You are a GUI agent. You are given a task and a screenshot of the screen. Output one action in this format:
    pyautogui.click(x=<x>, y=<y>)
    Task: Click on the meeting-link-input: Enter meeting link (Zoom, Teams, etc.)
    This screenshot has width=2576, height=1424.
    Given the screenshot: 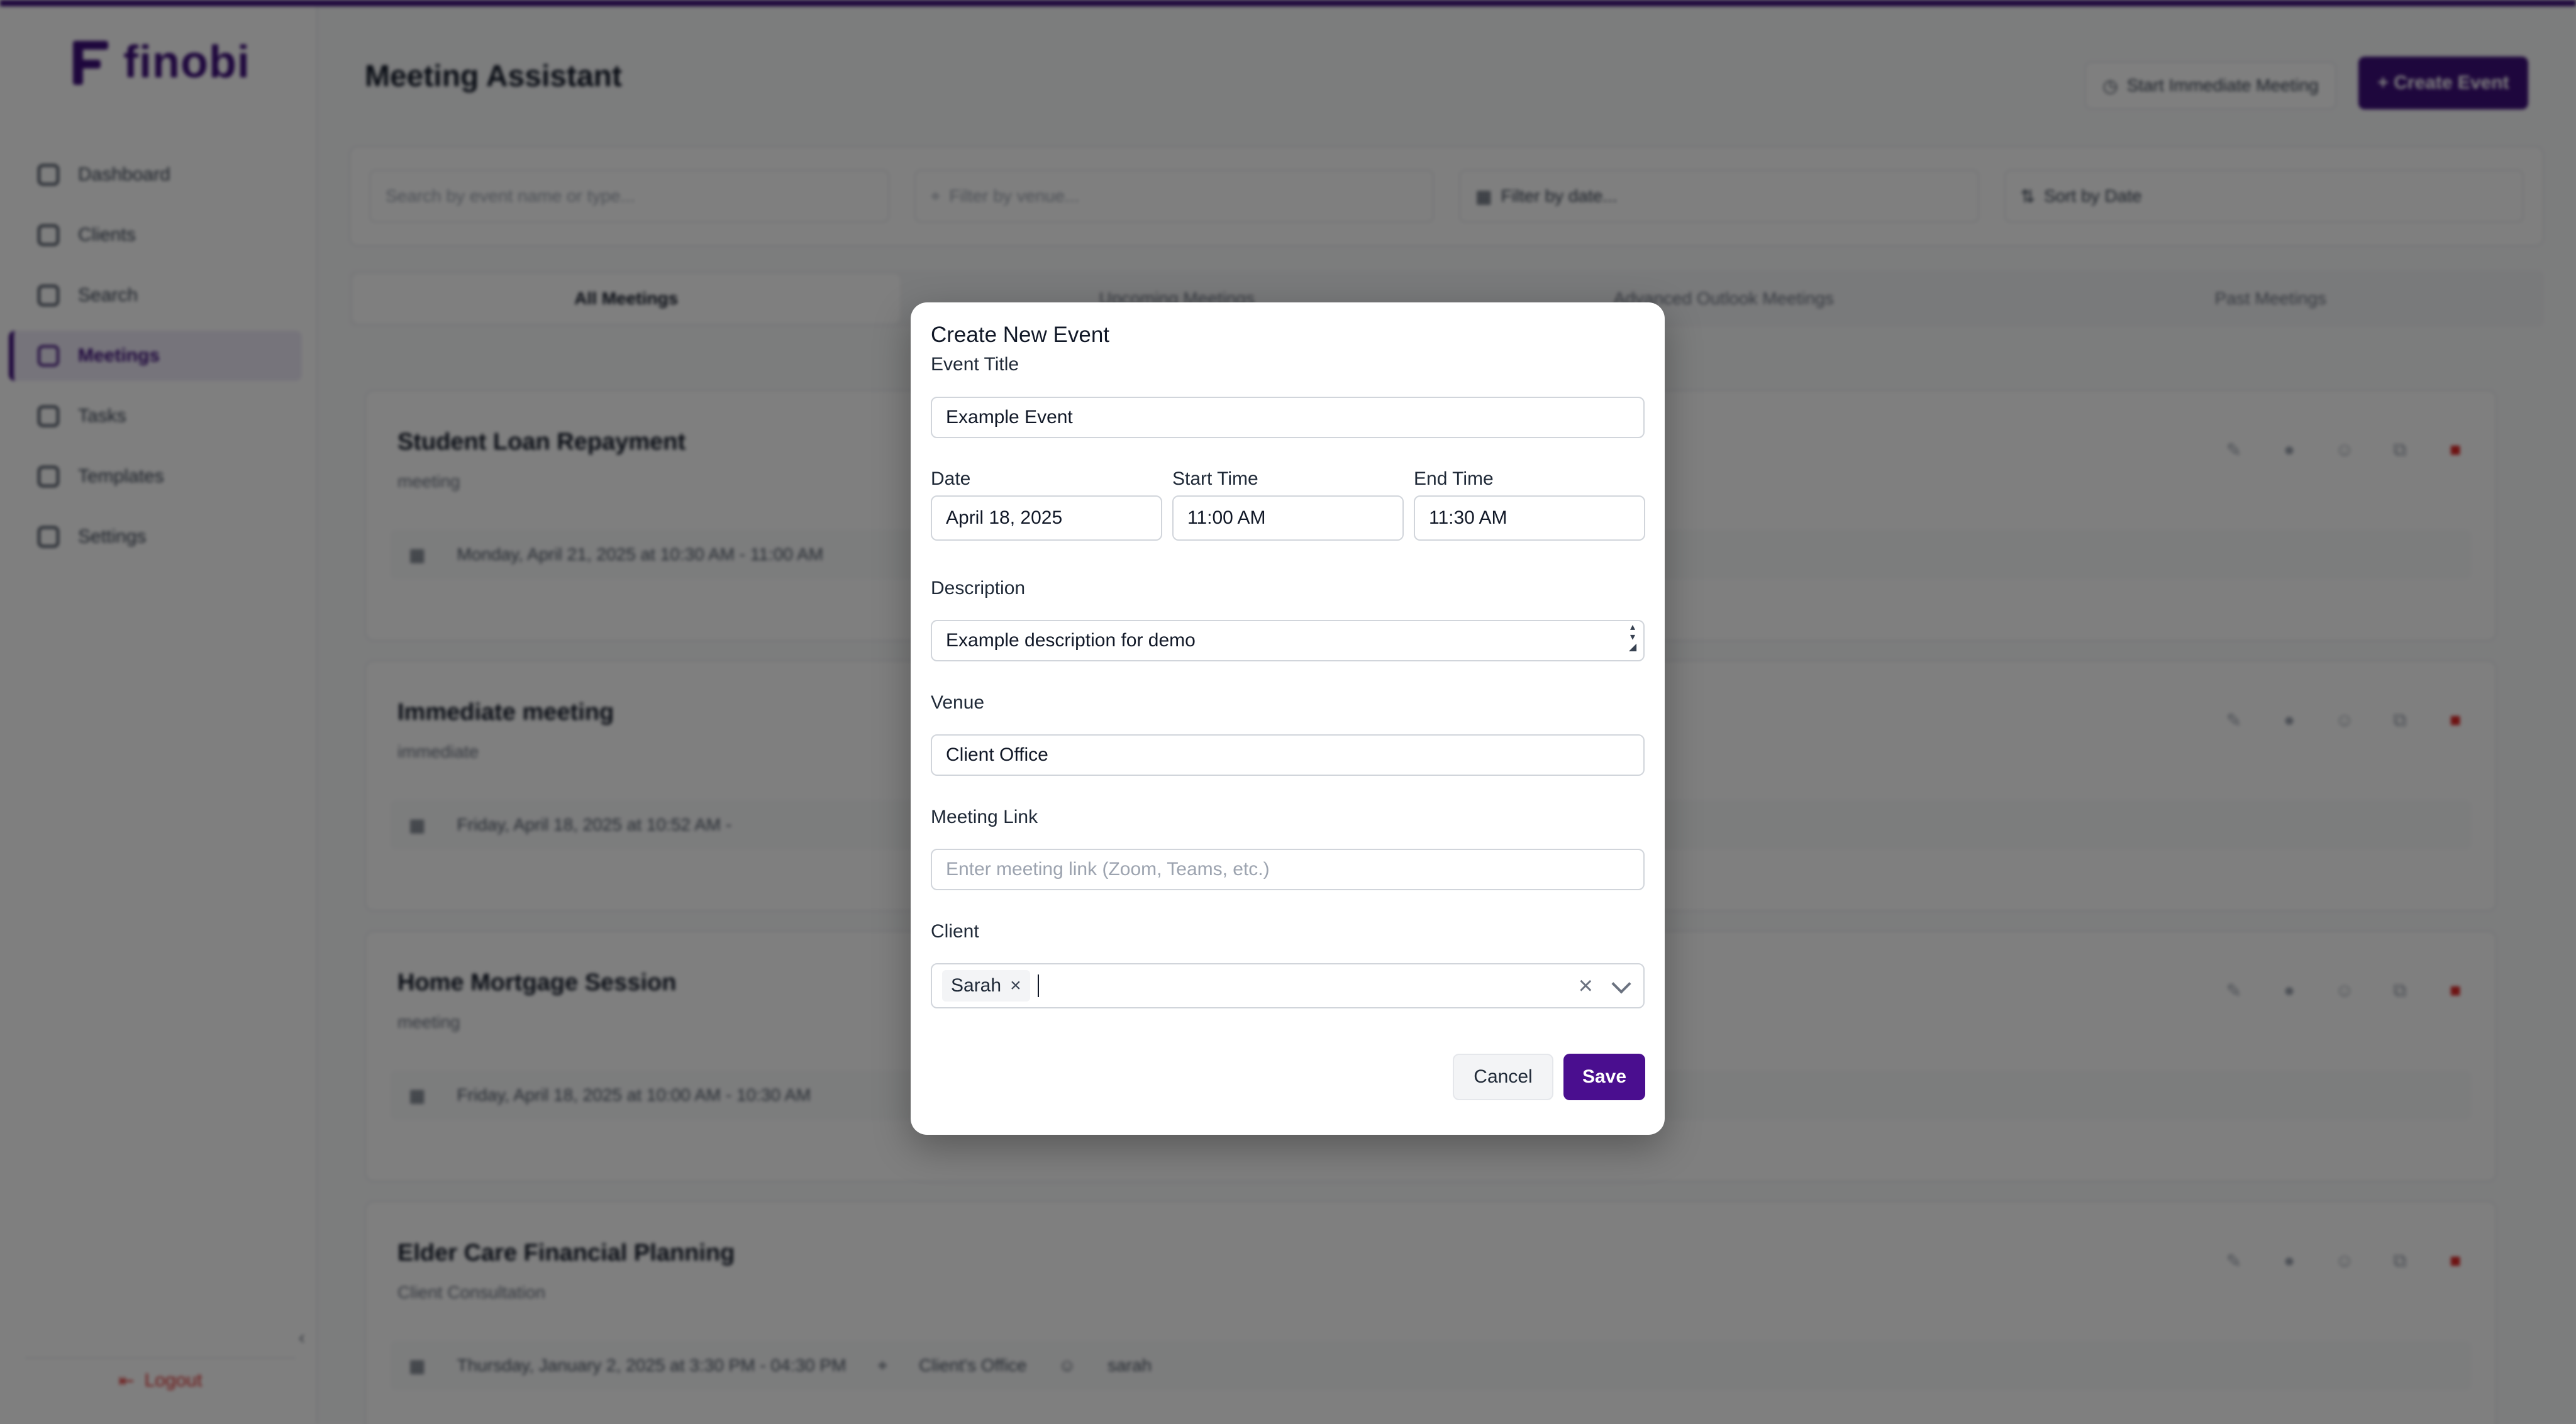 What is the action you would take?
    pyautogui.click(x=1288, y=869)
    